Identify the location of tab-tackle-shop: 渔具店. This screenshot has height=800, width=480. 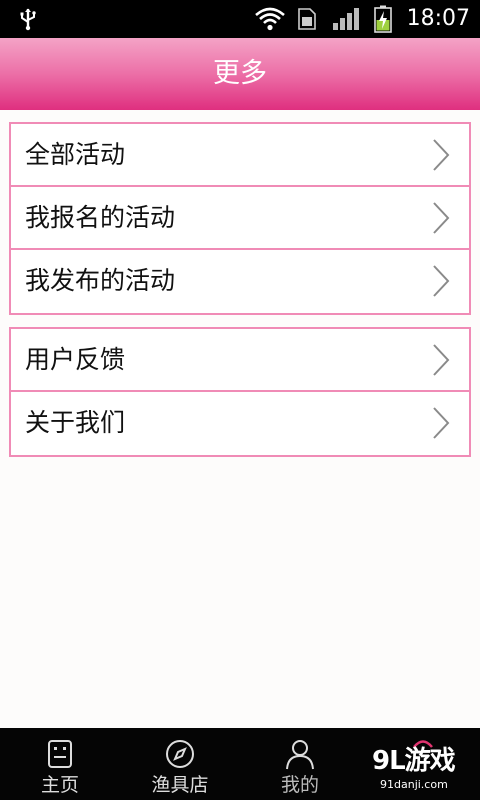
(180, 764).